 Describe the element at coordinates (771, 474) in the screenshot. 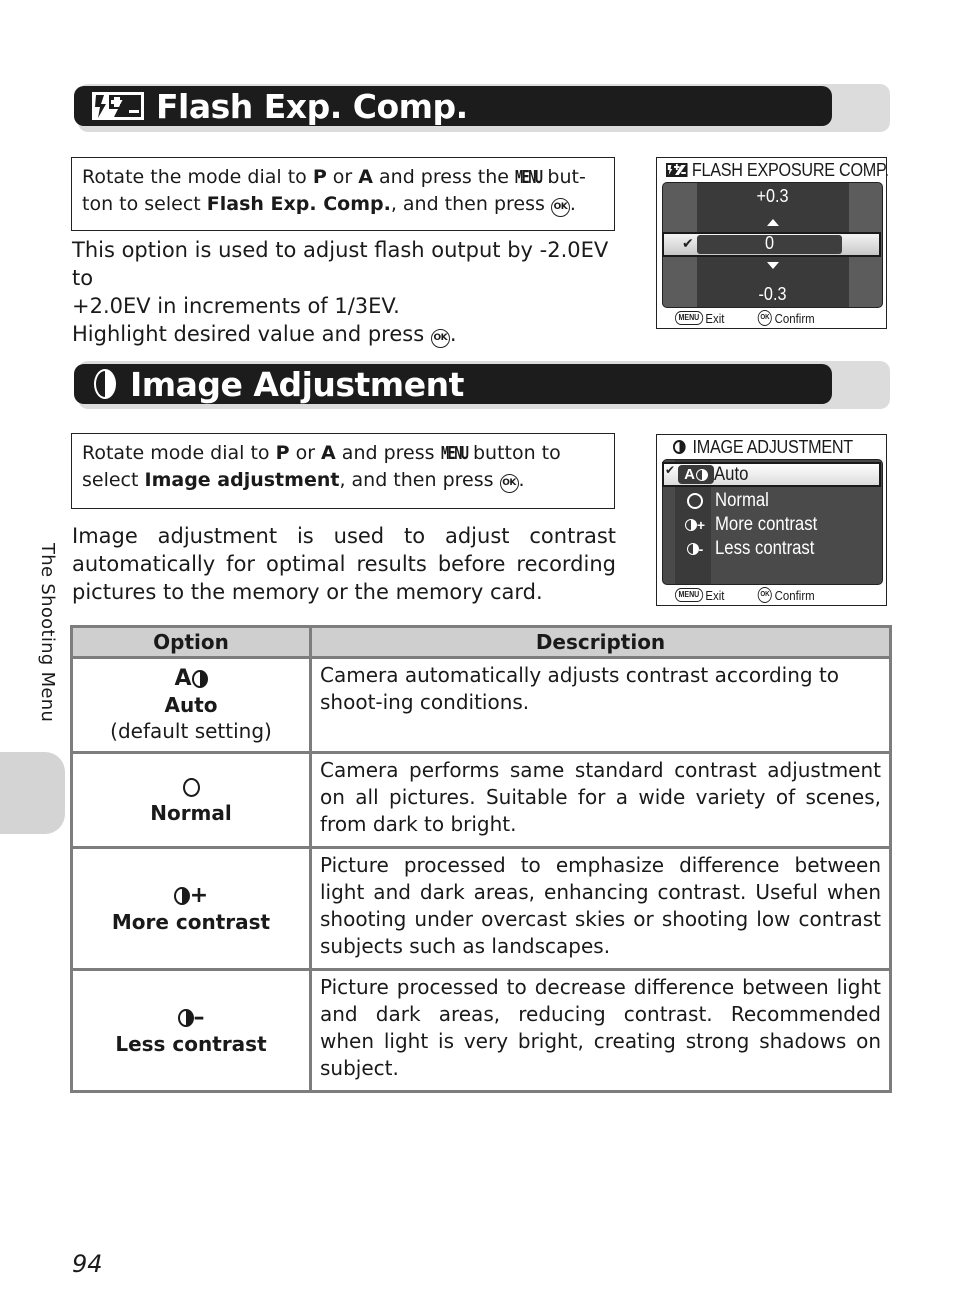

I see `option-item-auto: ✔ A Auto` at that location.